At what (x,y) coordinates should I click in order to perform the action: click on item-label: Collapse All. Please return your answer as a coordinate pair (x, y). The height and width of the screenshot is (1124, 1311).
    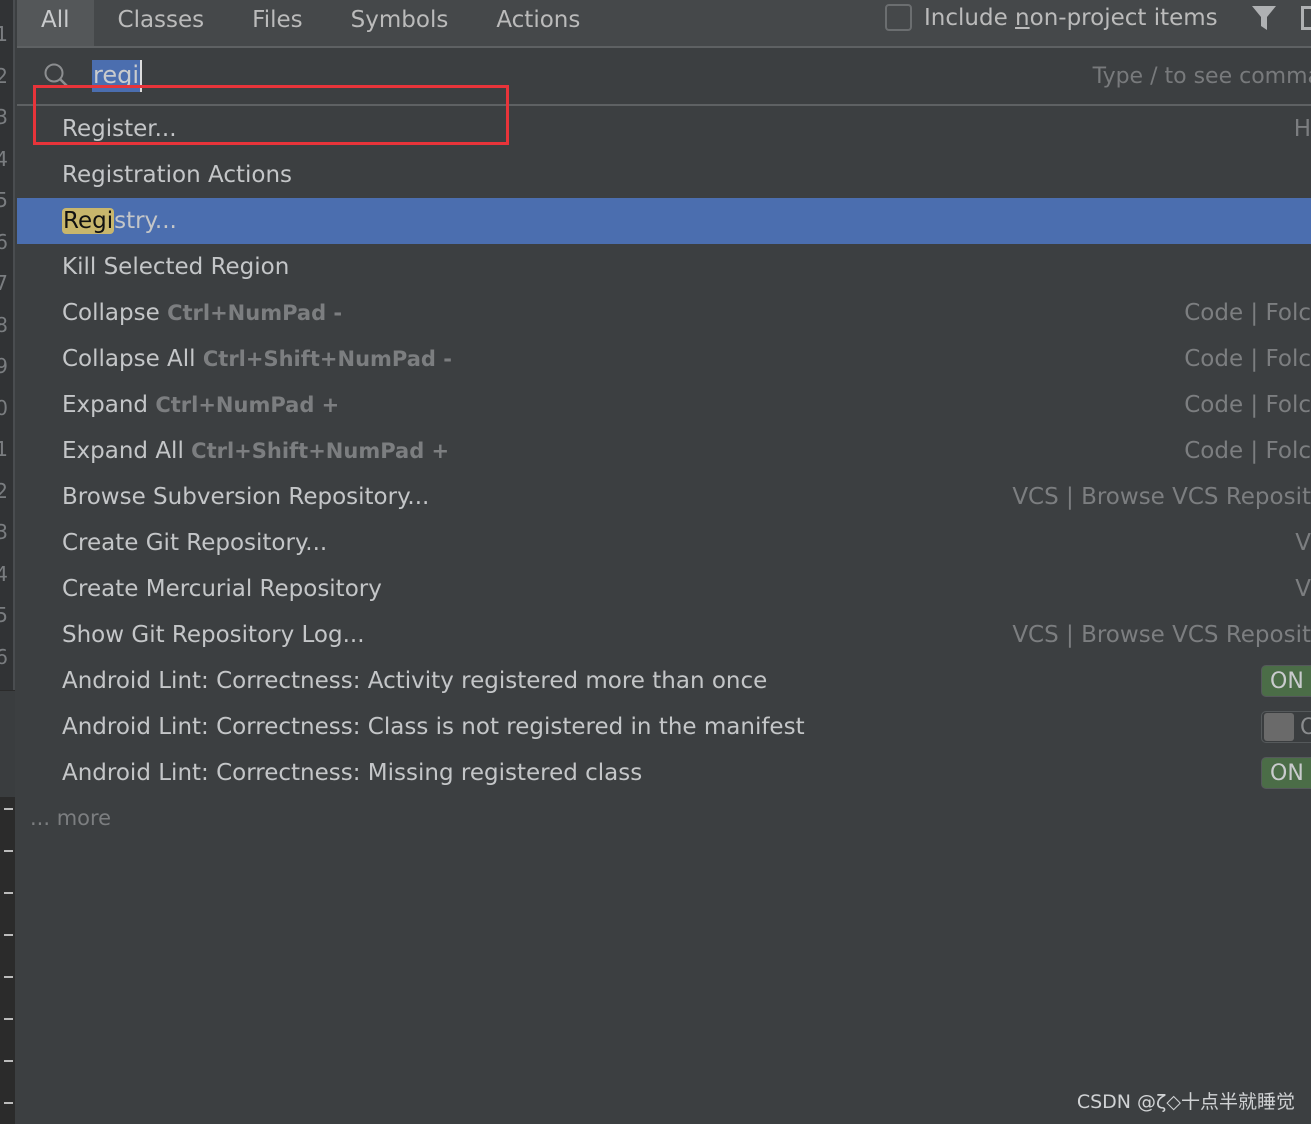
    Looking at the image, I should click on (132, 359).